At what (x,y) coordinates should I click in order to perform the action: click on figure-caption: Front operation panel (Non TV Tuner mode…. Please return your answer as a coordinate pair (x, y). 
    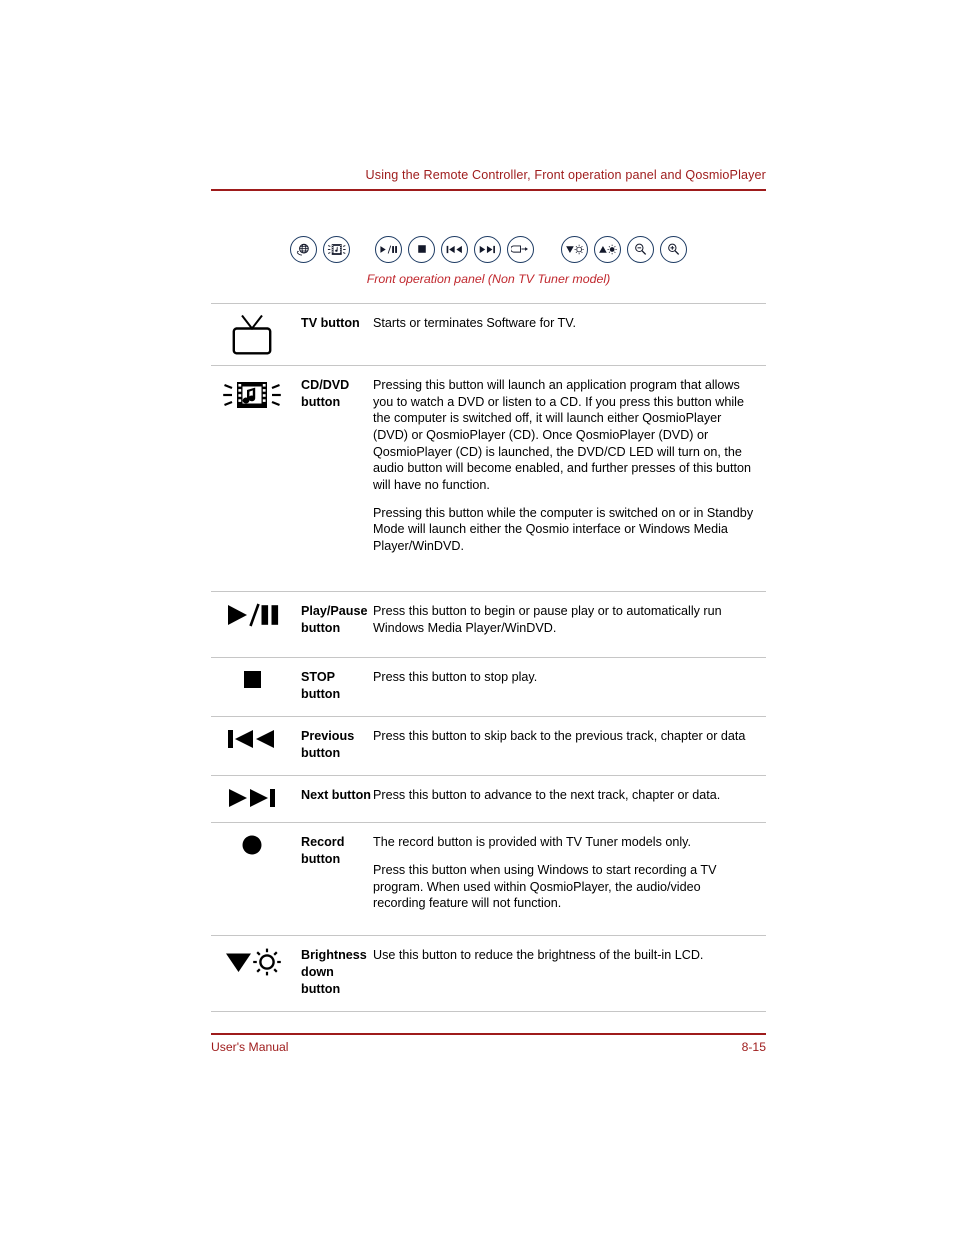
    Looking at the image, I should click on (488, 279).